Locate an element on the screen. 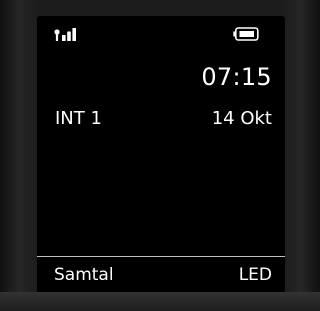  current-date: 14 Okt is located at coordinates (241, 118).